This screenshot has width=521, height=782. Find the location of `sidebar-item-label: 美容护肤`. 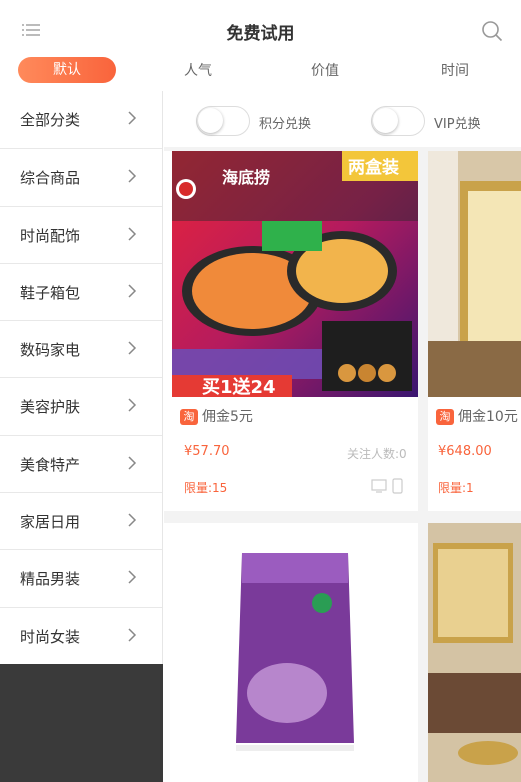

sidebar-item-label: 美容护肤 is located at coordinates (50, 407).